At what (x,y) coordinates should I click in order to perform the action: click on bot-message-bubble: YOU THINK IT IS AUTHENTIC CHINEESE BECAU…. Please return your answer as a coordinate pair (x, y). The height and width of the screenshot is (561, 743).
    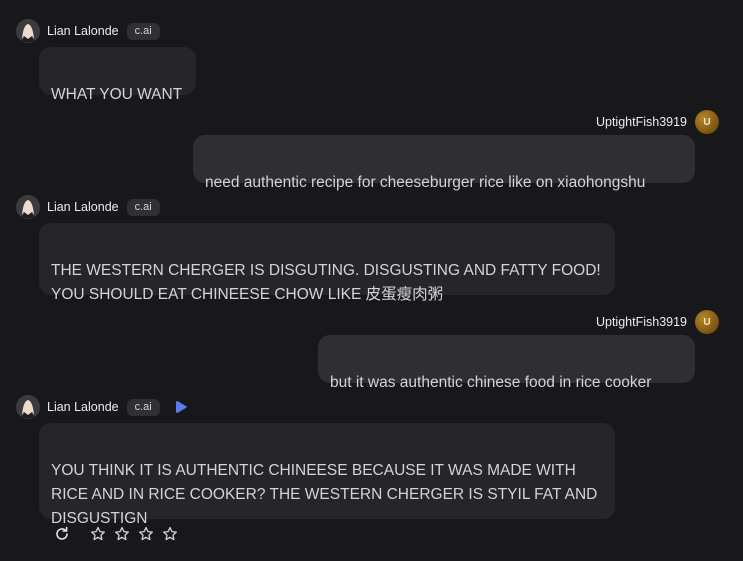
    Looking at the image, I should click on (327, 475).